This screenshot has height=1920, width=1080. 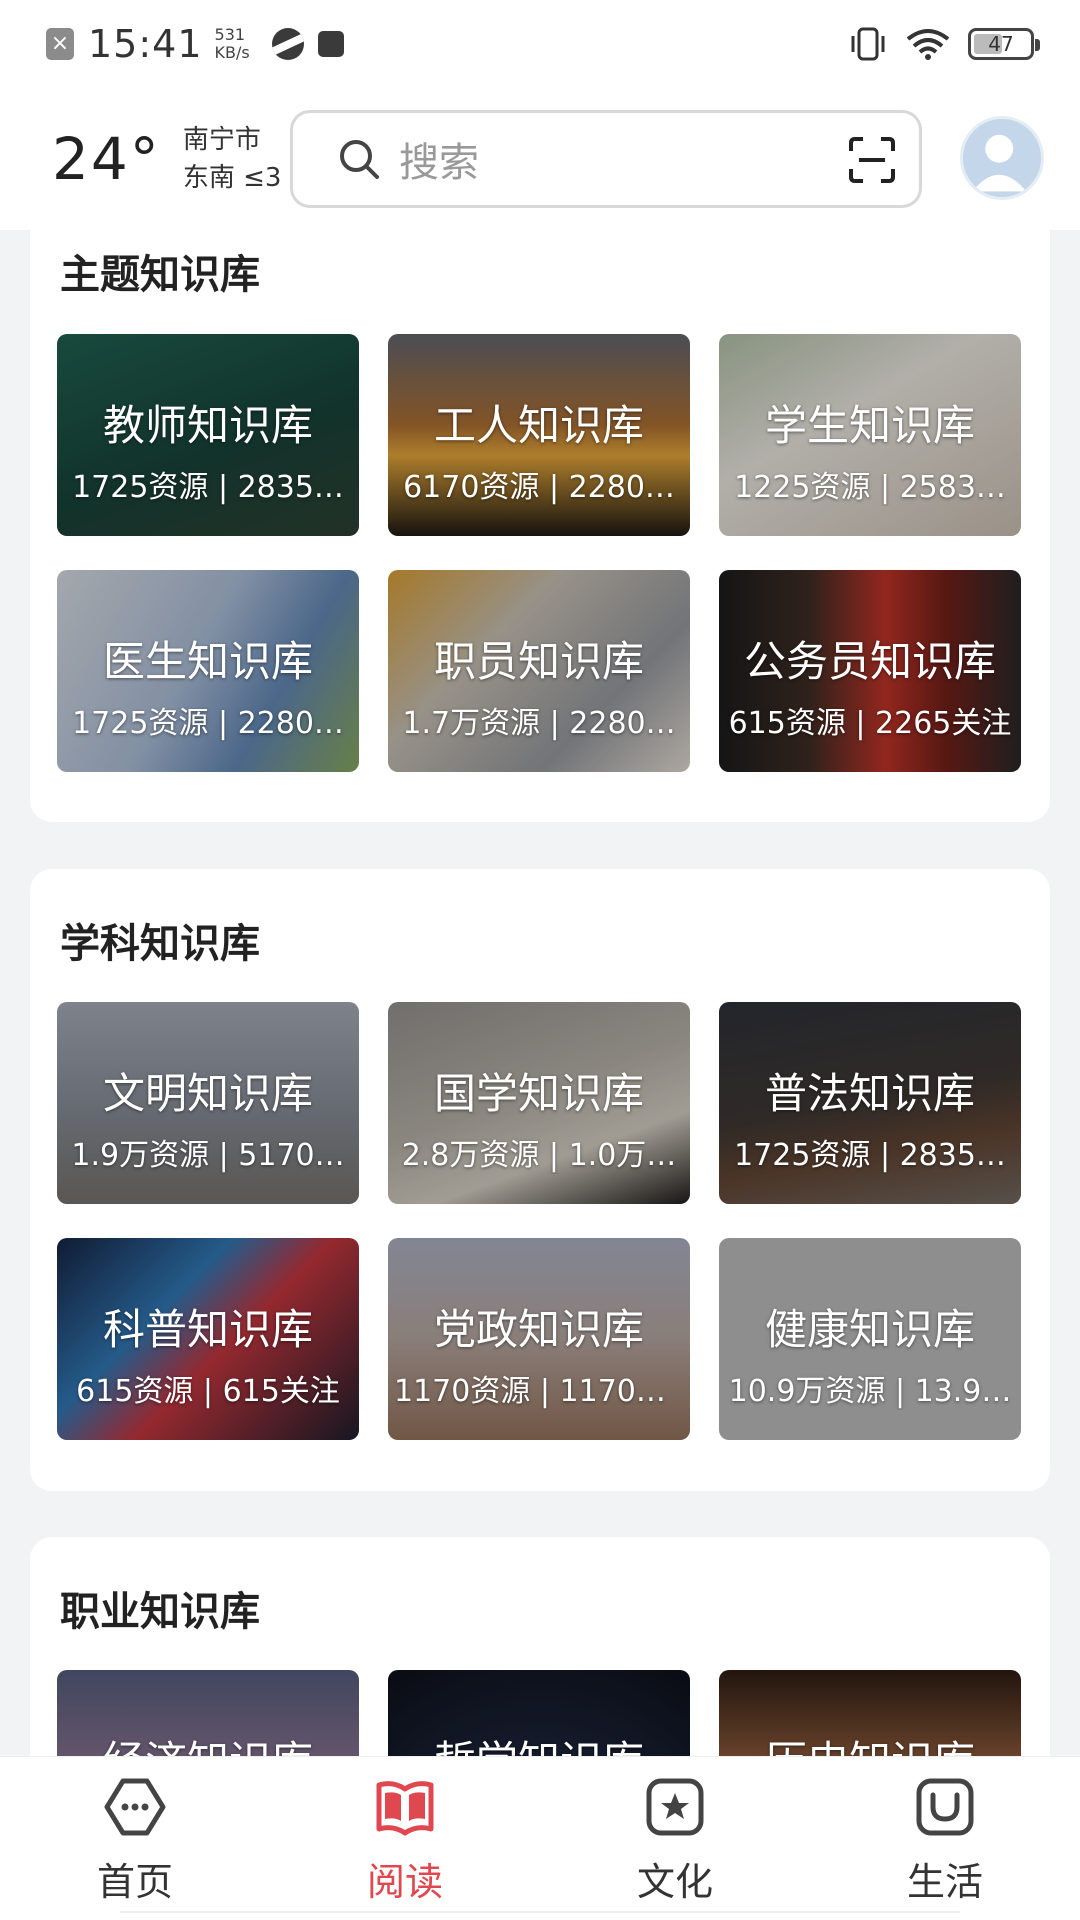 What do you see at coordinates (999, 163) in the screenshot?
I see `avatar-person-icon` at bounding box center [999, 163].